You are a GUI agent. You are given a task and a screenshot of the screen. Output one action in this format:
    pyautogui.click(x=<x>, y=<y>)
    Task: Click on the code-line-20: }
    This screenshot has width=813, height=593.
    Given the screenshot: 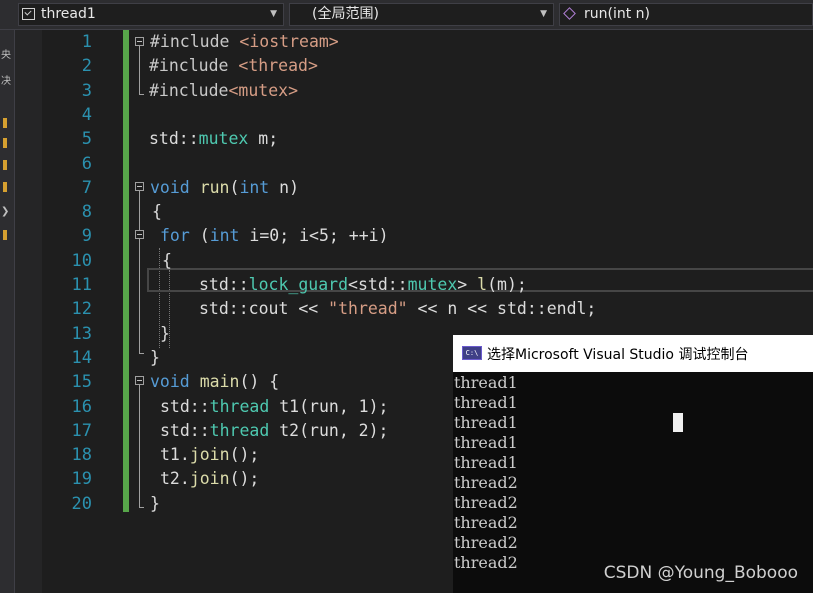 What is the action you would take?
    pyautogui.click(x=155, y=504)
    